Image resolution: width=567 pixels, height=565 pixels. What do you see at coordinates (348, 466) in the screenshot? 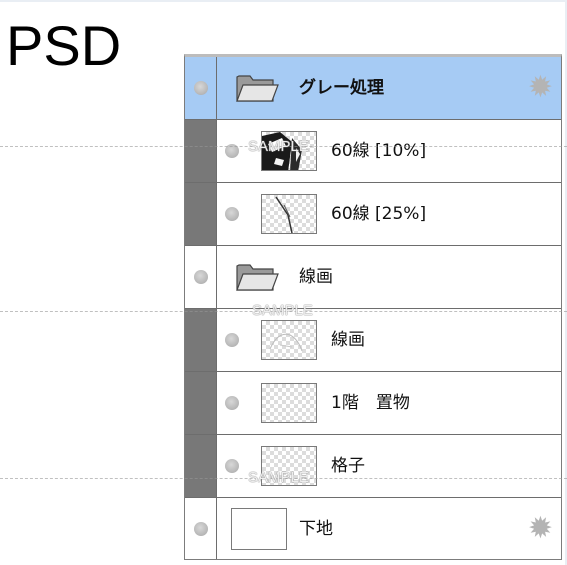
I see `layer-name: 格子` at bounding box center [348, 466].